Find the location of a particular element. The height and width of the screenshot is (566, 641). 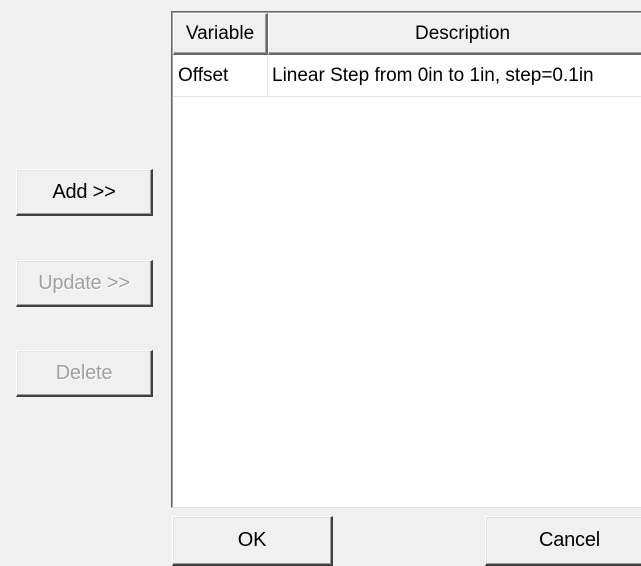

table-header: Variable Description is located at coordinates (407, 34).